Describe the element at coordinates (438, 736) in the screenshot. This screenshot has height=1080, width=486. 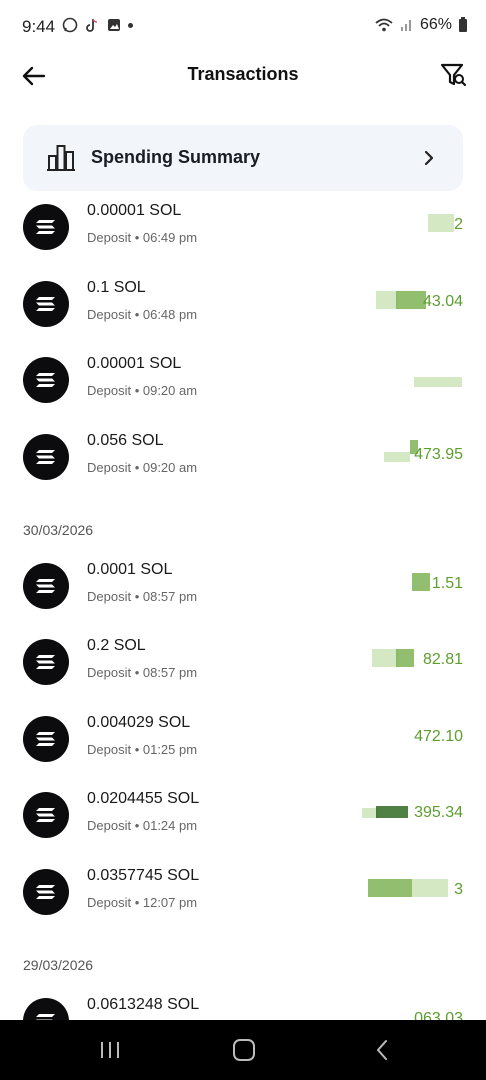
I see `transaction-fiat-value: 472.10` at that location.